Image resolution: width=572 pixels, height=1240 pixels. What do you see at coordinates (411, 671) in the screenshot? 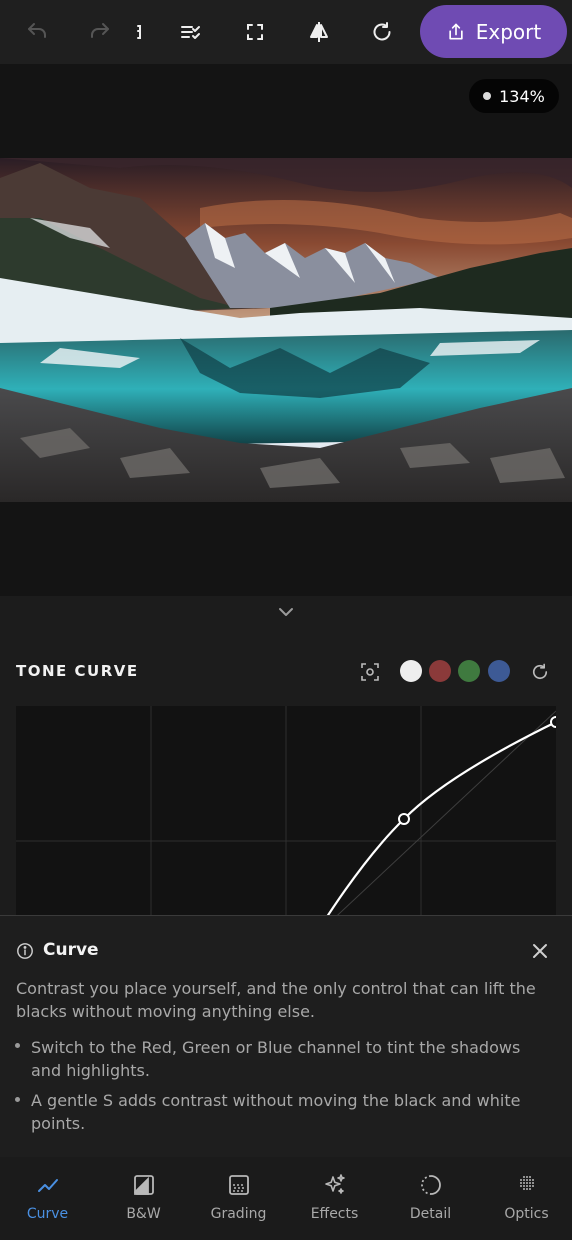
I see `channel-rgb-swatch` at bounding box center [411, 671].